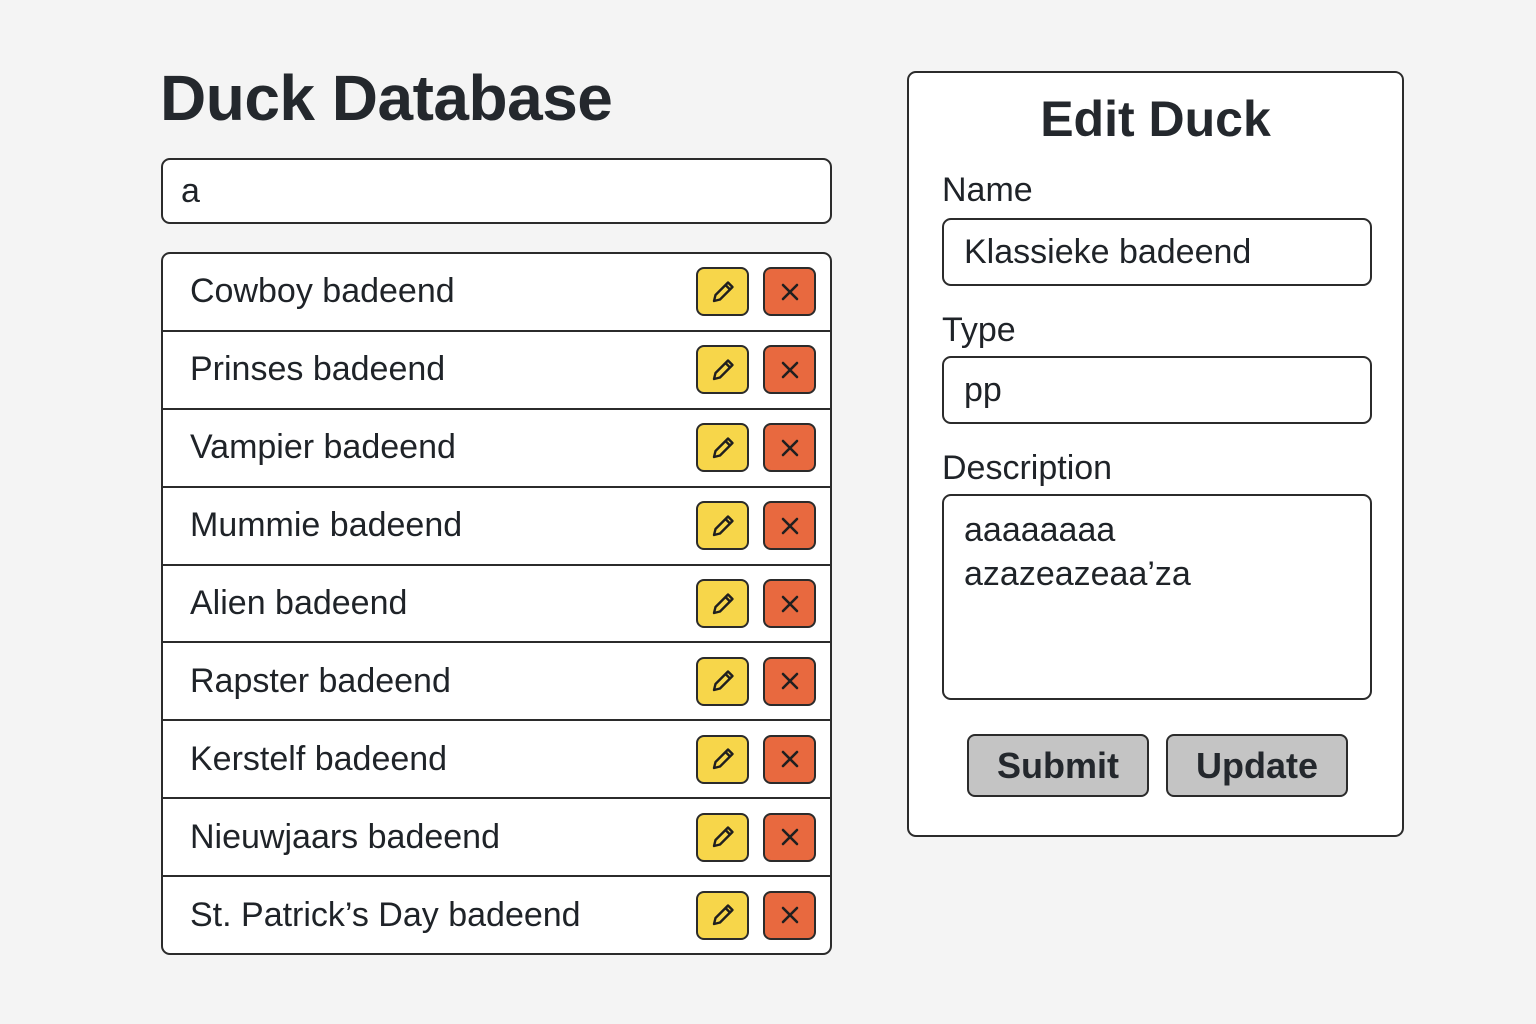 The height and width of the screenshot is (1024, 1536). What do you see at coordinates (318, 369) in the screenshot?
I see `duck-name: Prinses badeend` at bounding box center [318, 369].